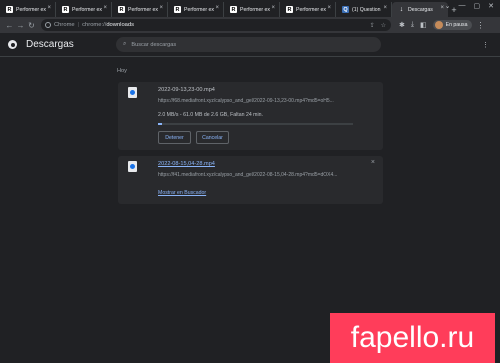 The height and width of the screenshot is (363, 500). I want to click on page-title: Descargas, so click(50, 44).